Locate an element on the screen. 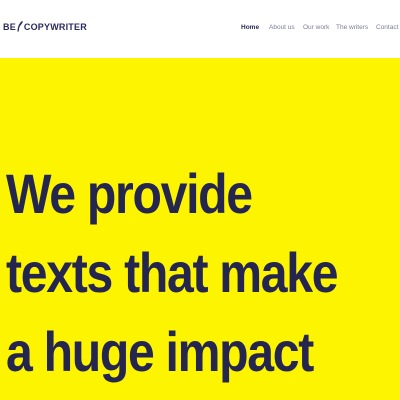  nav-item-home: Home is located at coordinates (250, 27).